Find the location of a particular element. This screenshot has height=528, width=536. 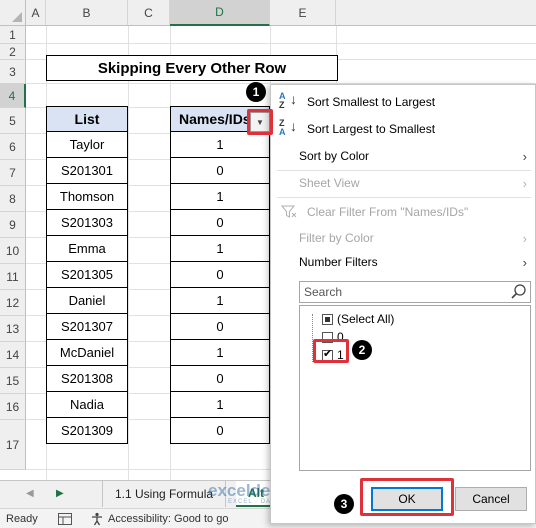

row-header: 12 is located at coordinates (13, 303).